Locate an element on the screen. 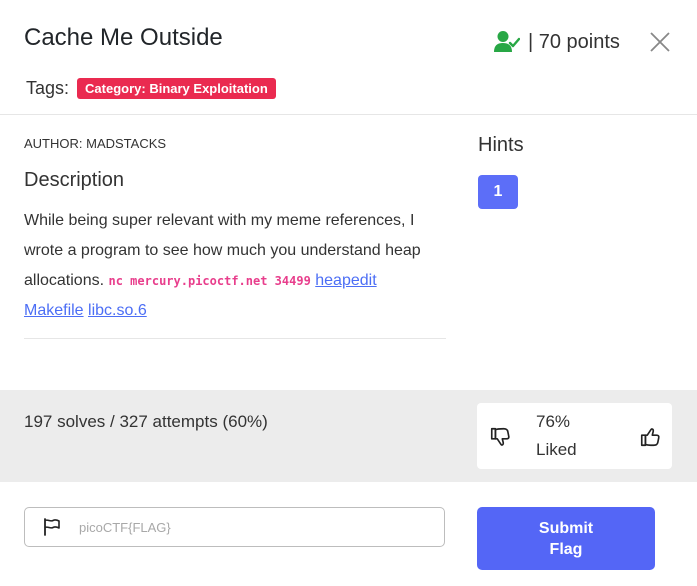  liked-label: Liked is located at coordinates (556, 449).